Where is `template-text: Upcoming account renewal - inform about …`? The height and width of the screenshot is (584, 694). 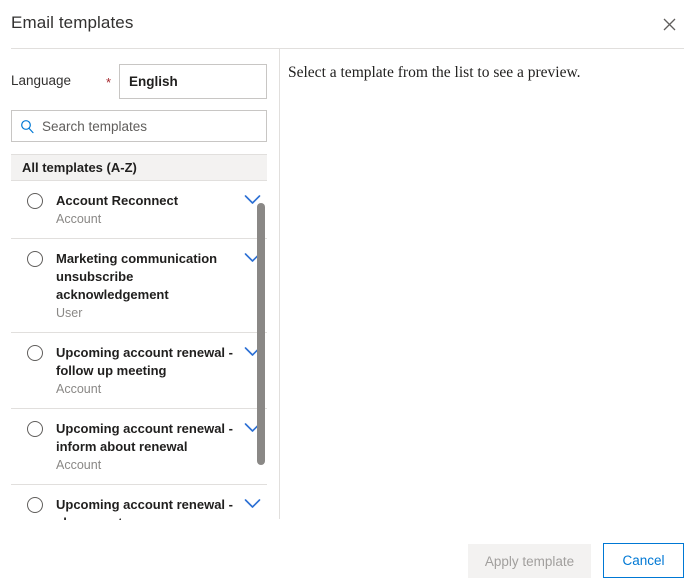
template-text: Upcoming account renewal - inform about … is located at coordinates (146, 446).